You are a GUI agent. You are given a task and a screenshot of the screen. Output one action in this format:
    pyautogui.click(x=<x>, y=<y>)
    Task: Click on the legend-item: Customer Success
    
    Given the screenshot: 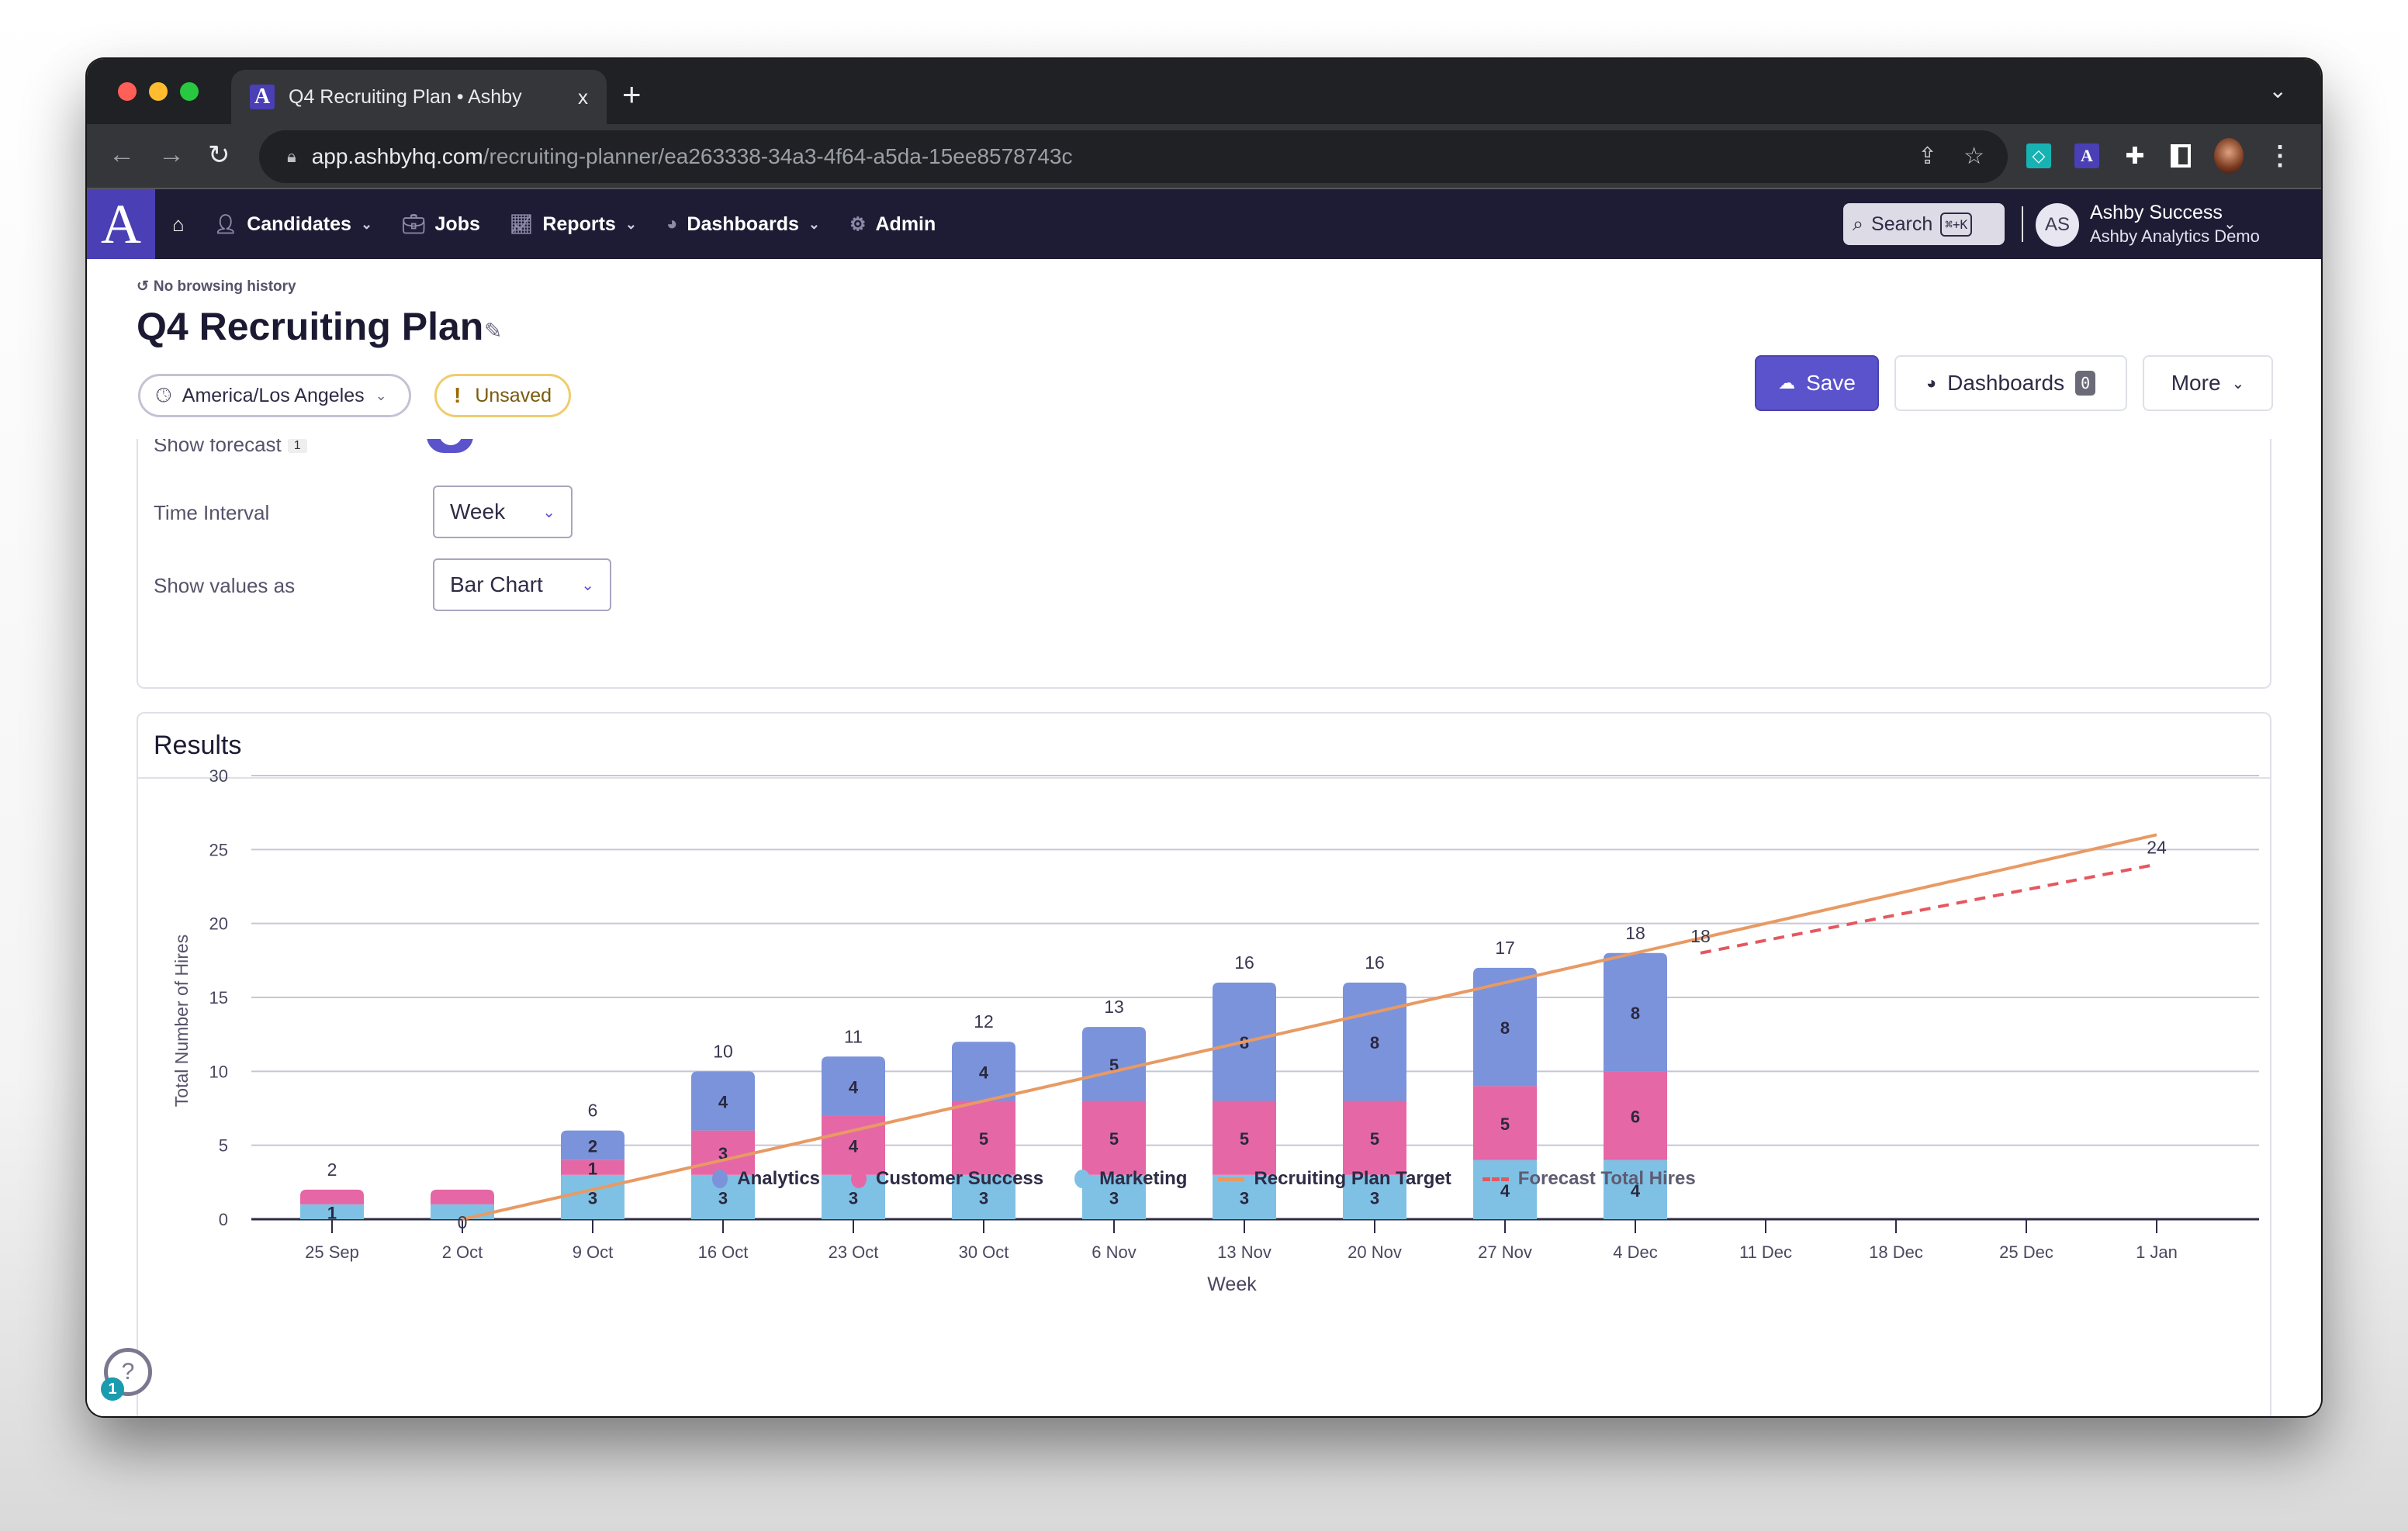 What is the action you would take?
    pyautogui.click(x=947, y=1179)
    